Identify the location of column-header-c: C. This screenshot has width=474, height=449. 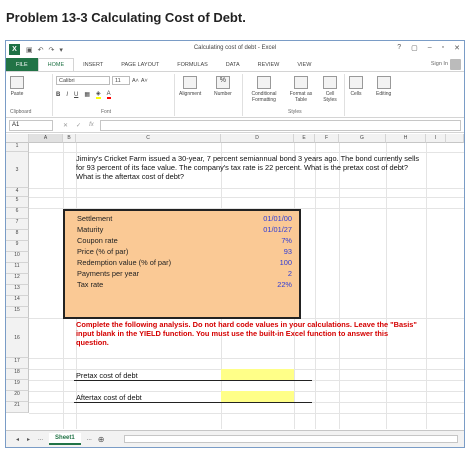
(148, 138).